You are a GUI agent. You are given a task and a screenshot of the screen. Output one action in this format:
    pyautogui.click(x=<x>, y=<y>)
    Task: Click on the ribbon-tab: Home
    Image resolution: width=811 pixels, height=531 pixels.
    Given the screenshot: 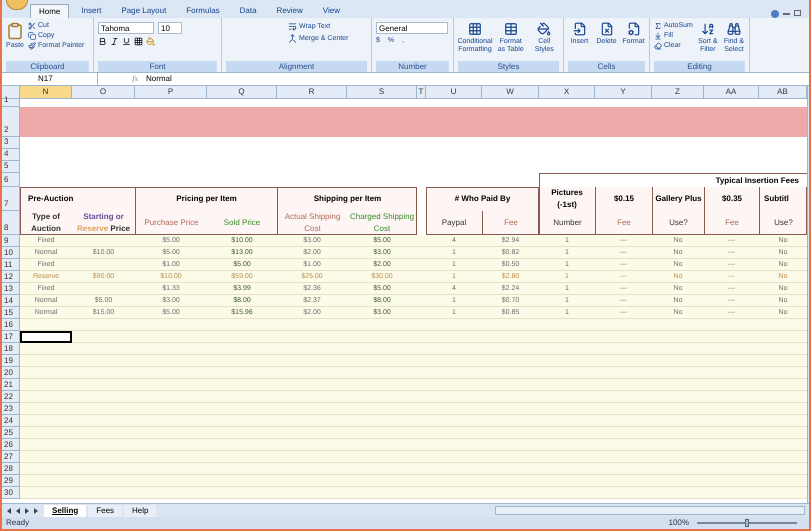 What is the action you would take?
    pyautogui.click(x=50, y=11)
    